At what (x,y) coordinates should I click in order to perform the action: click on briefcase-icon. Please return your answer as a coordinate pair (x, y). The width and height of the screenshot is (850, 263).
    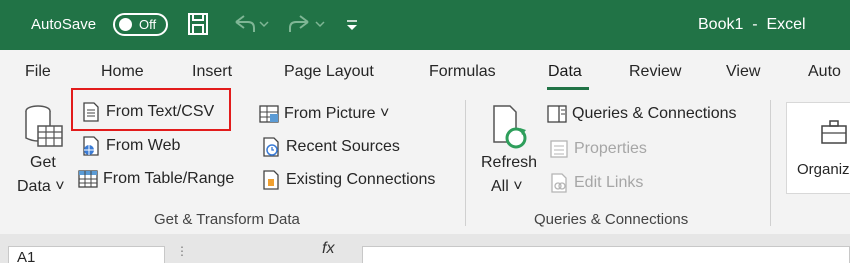
    Looking at the image, I should click on (834, 132).